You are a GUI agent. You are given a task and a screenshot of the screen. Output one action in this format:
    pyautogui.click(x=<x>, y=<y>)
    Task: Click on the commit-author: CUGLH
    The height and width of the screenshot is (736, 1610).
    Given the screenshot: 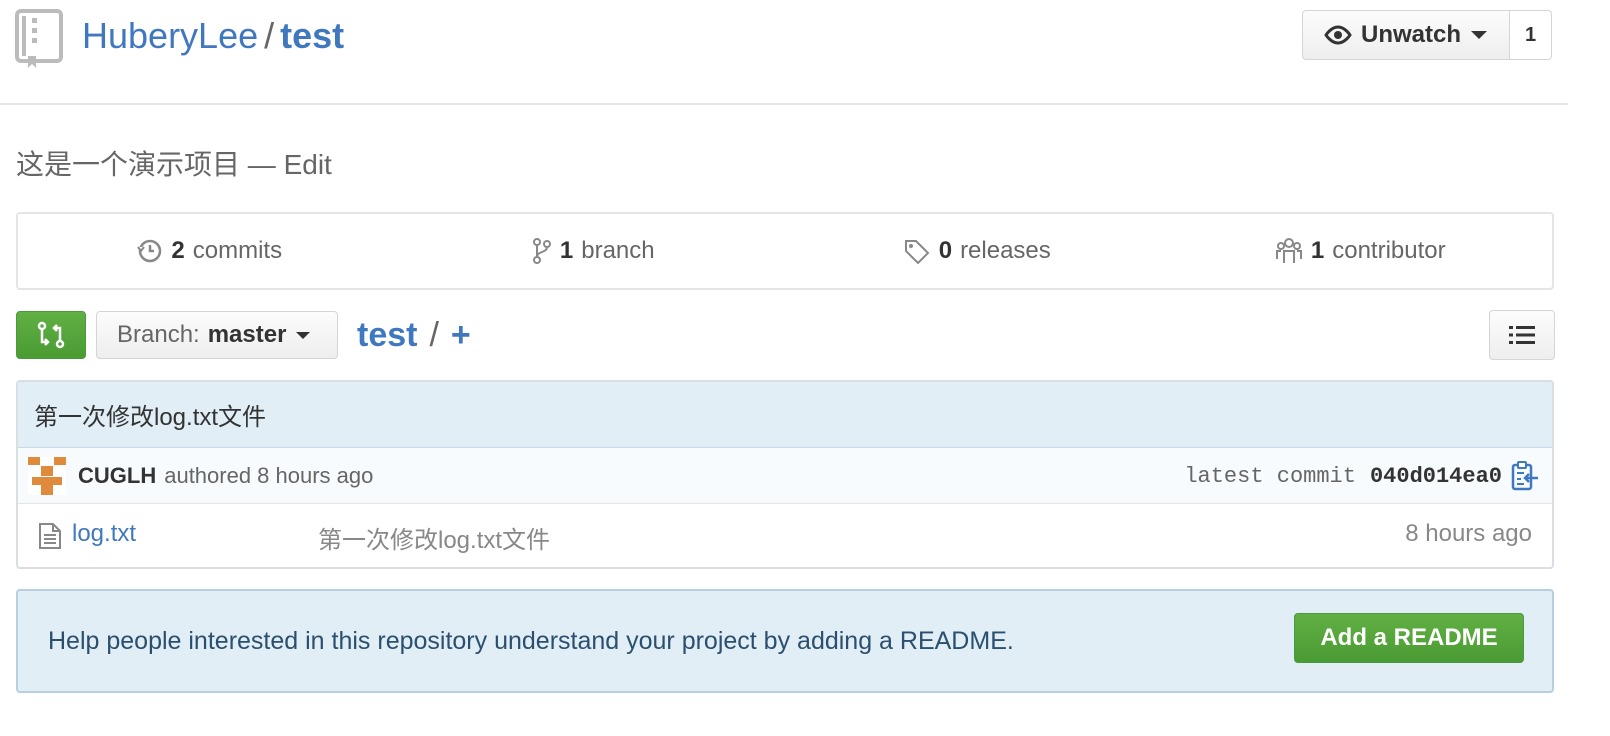 What is the action you would take?
    pyautogui.click(x=117, y=476)
    